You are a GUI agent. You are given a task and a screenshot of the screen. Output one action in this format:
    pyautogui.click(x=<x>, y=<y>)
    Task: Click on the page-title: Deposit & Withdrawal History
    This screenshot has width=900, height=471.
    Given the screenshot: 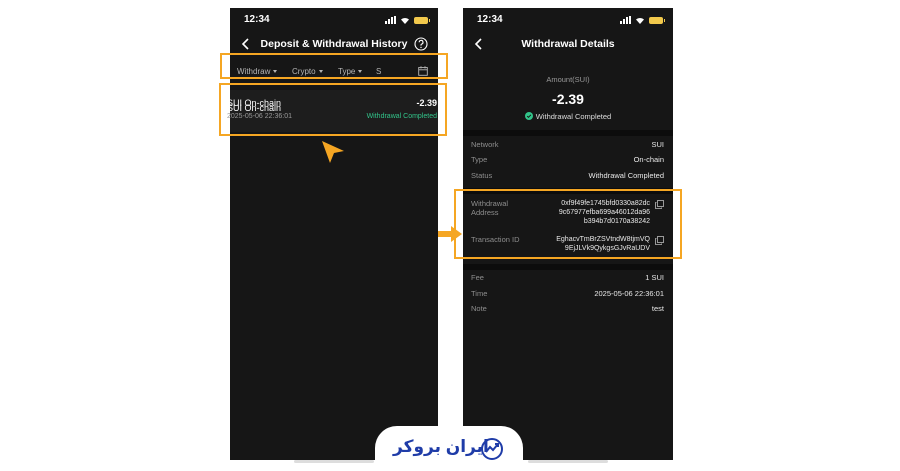 What is the action you would take?
    pyautogui.click(x=334, y=44)
    